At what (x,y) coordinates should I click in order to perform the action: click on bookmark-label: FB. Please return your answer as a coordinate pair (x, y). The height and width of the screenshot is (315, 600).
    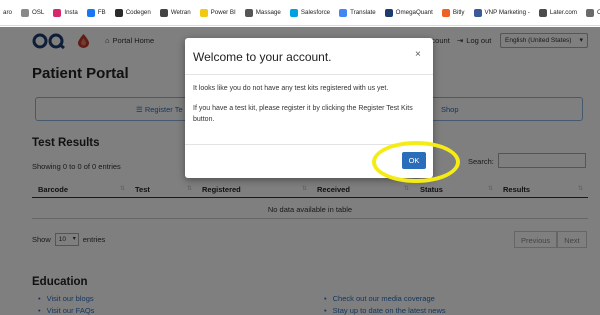
    Looking at the image, I should click on (101, 12).